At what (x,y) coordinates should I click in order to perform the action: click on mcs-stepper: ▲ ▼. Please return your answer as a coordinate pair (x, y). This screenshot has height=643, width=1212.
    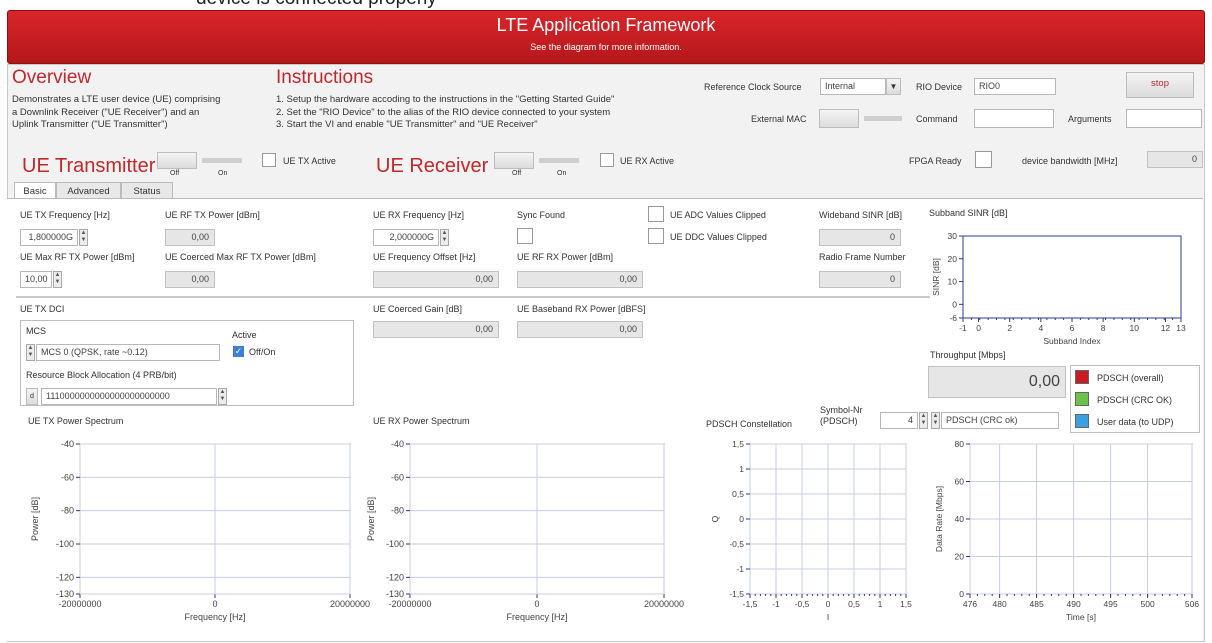
    Looking at the image, I should click on (30, 352).